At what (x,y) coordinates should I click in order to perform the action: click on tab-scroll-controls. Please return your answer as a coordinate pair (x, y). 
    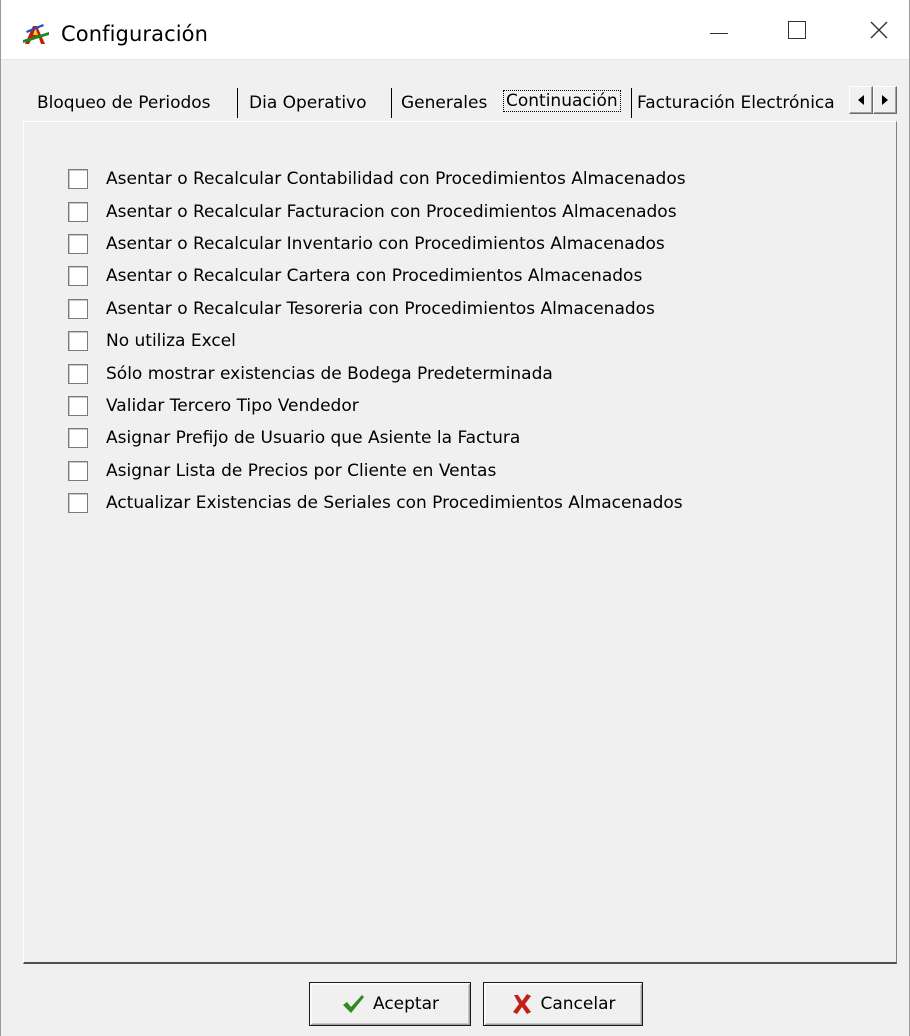
    Looking at the image, I should click on (873, 100).